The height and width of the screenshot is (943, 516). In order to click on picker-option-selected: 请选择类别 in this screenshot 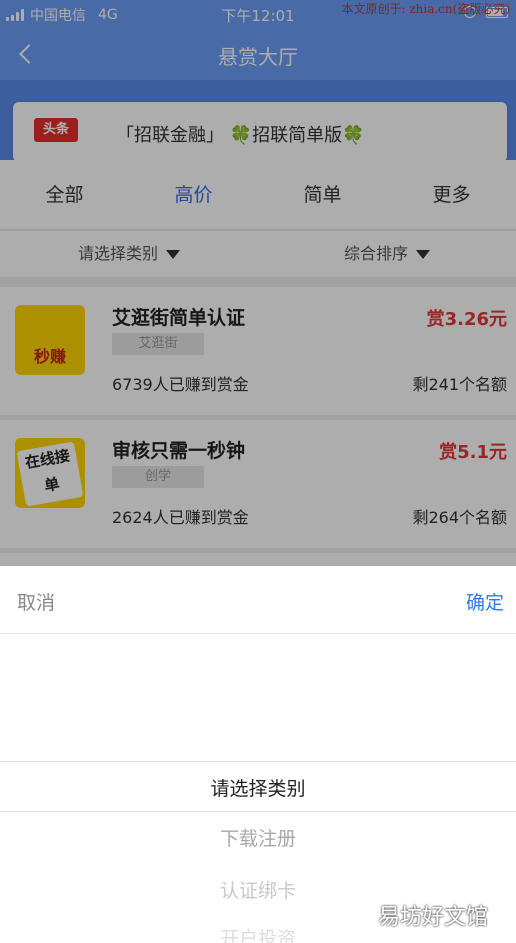, I will do `click(258, 787)`.